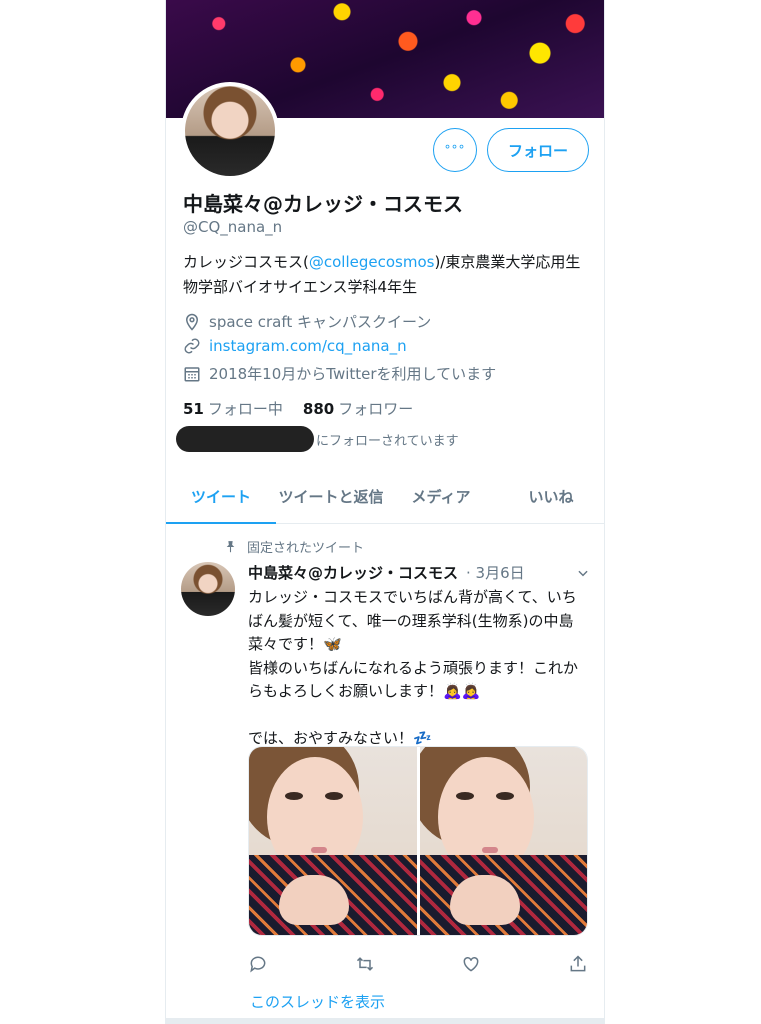  What do you see at coordinates (258, 964) in the screenshot?
I see `reply-icon` at bounding box center [258, 964].